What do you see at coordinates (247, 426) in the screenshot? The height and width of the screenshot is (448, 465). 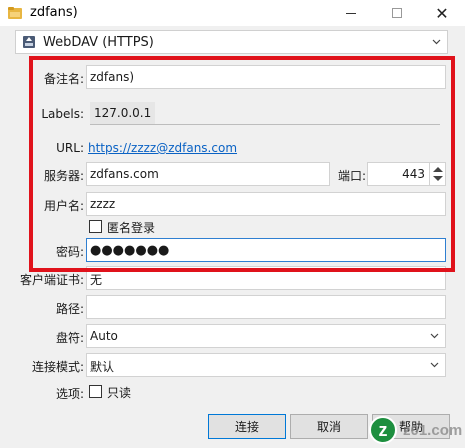 I see `connect-button: 连接` at bounding box center [247, 426].